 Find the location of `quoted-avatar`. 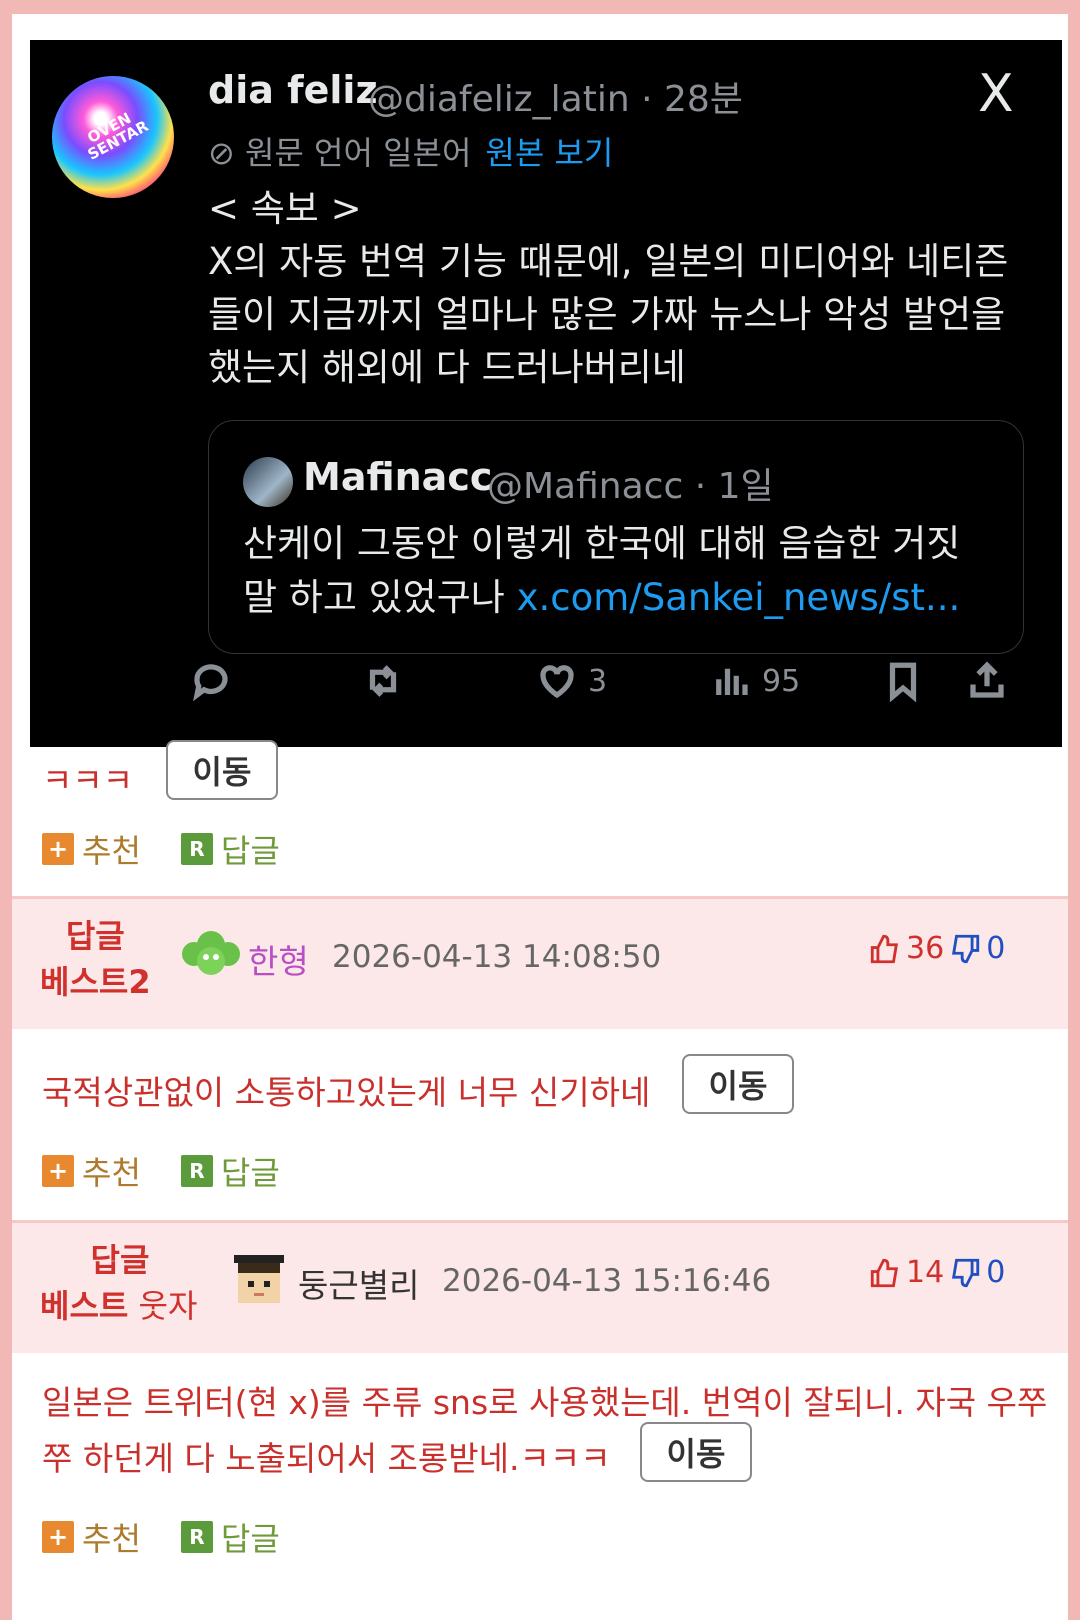

quoted-avatar is located at coordinates (268, 482).